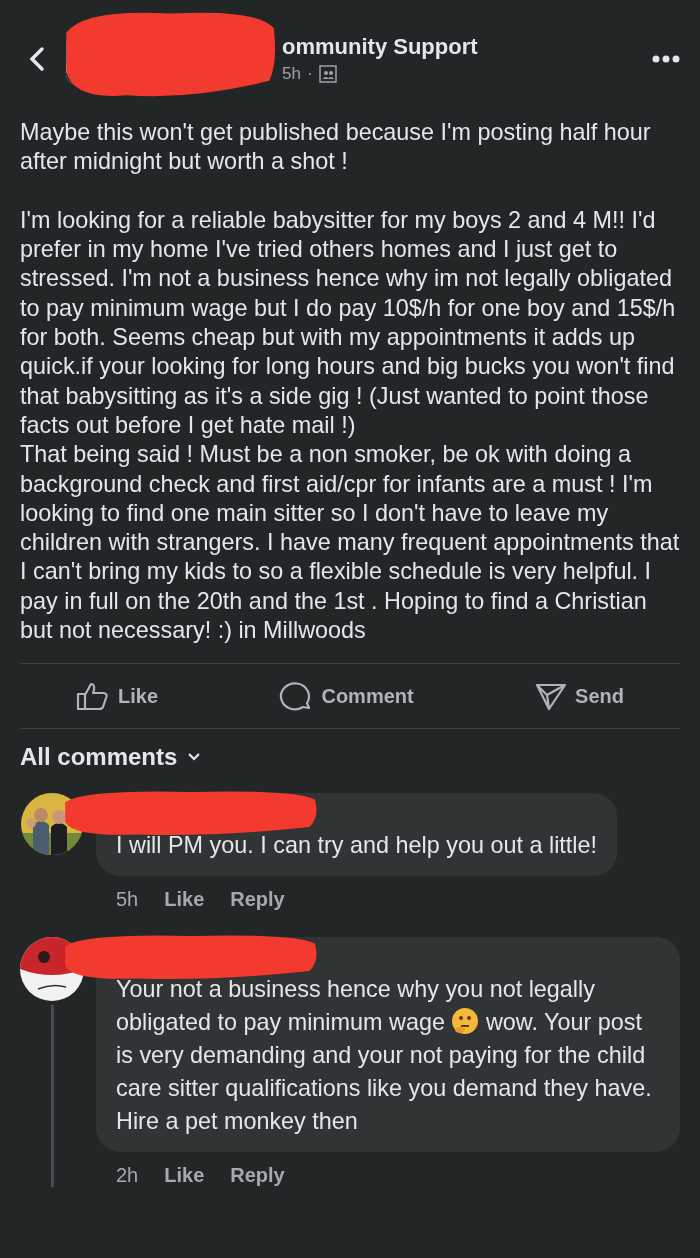  I want to click on post-time: 5h, so click(291, 74).